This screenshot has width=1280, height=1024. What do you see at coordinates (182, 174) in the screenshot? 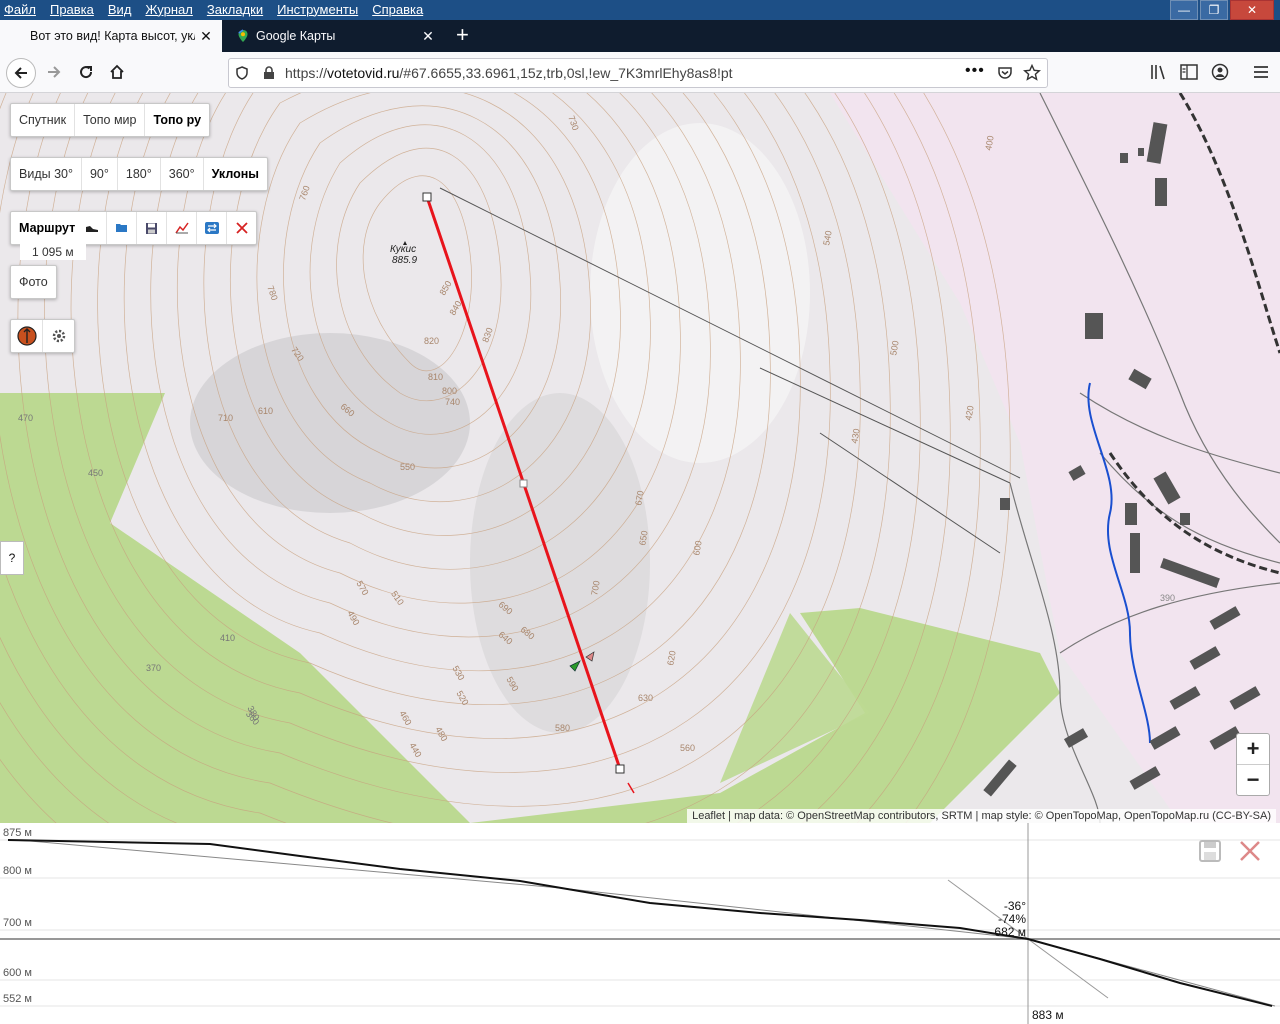
I see `view-360-button: 360°` at bounding box center [182, 174].